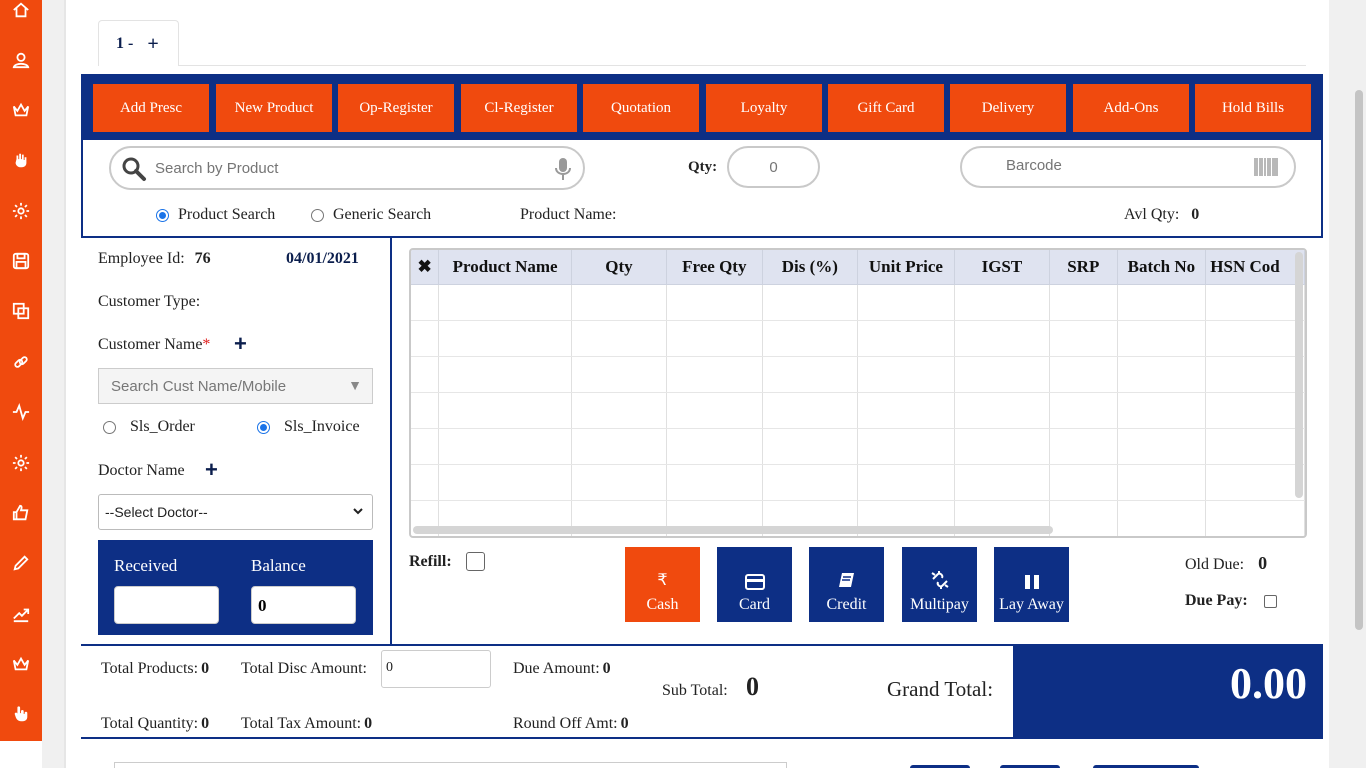 The width and height of the screenshot is (1366, 768). I want to click on generic-search-radio, so click(317, 215).